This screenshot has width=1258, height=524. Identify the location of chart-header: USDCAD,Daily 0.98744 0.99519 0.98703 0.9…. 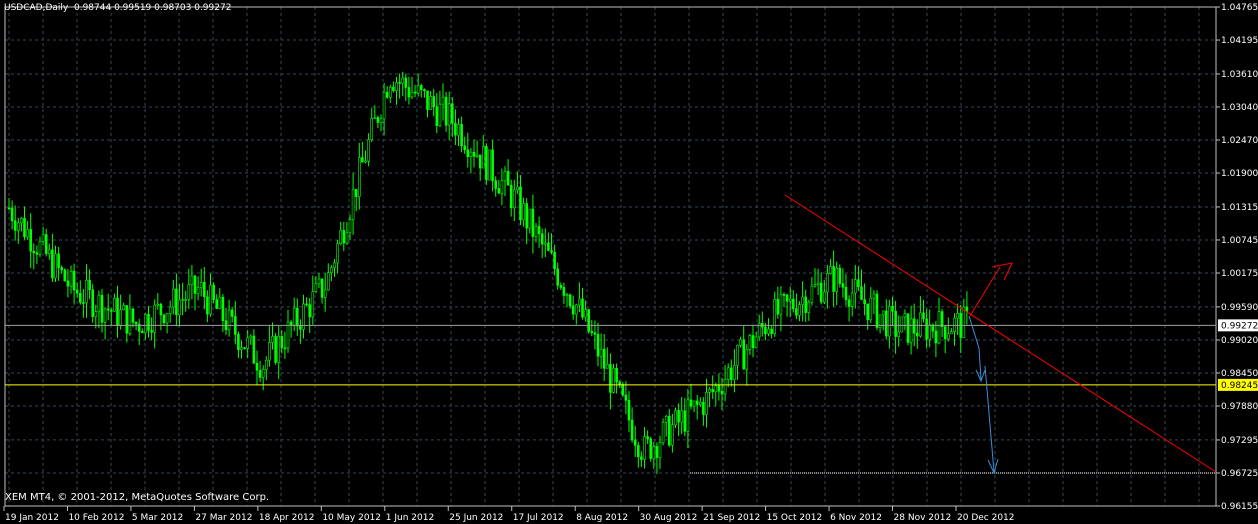
(117, 8).